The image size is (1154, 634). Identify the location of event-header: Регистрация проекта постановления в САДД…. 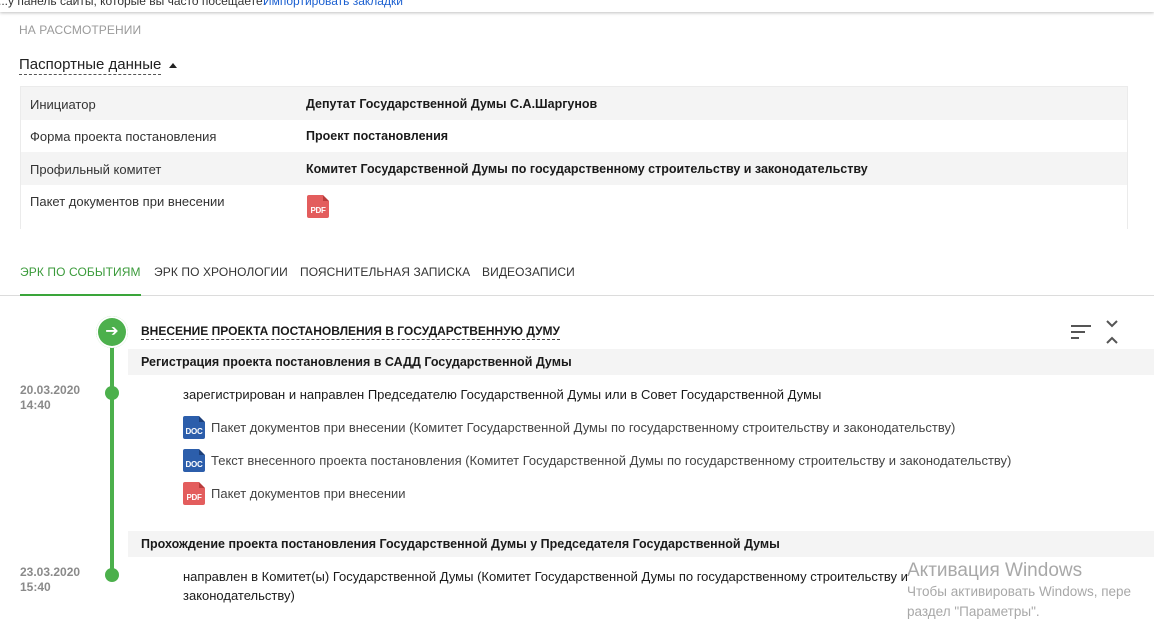
(356, 362).